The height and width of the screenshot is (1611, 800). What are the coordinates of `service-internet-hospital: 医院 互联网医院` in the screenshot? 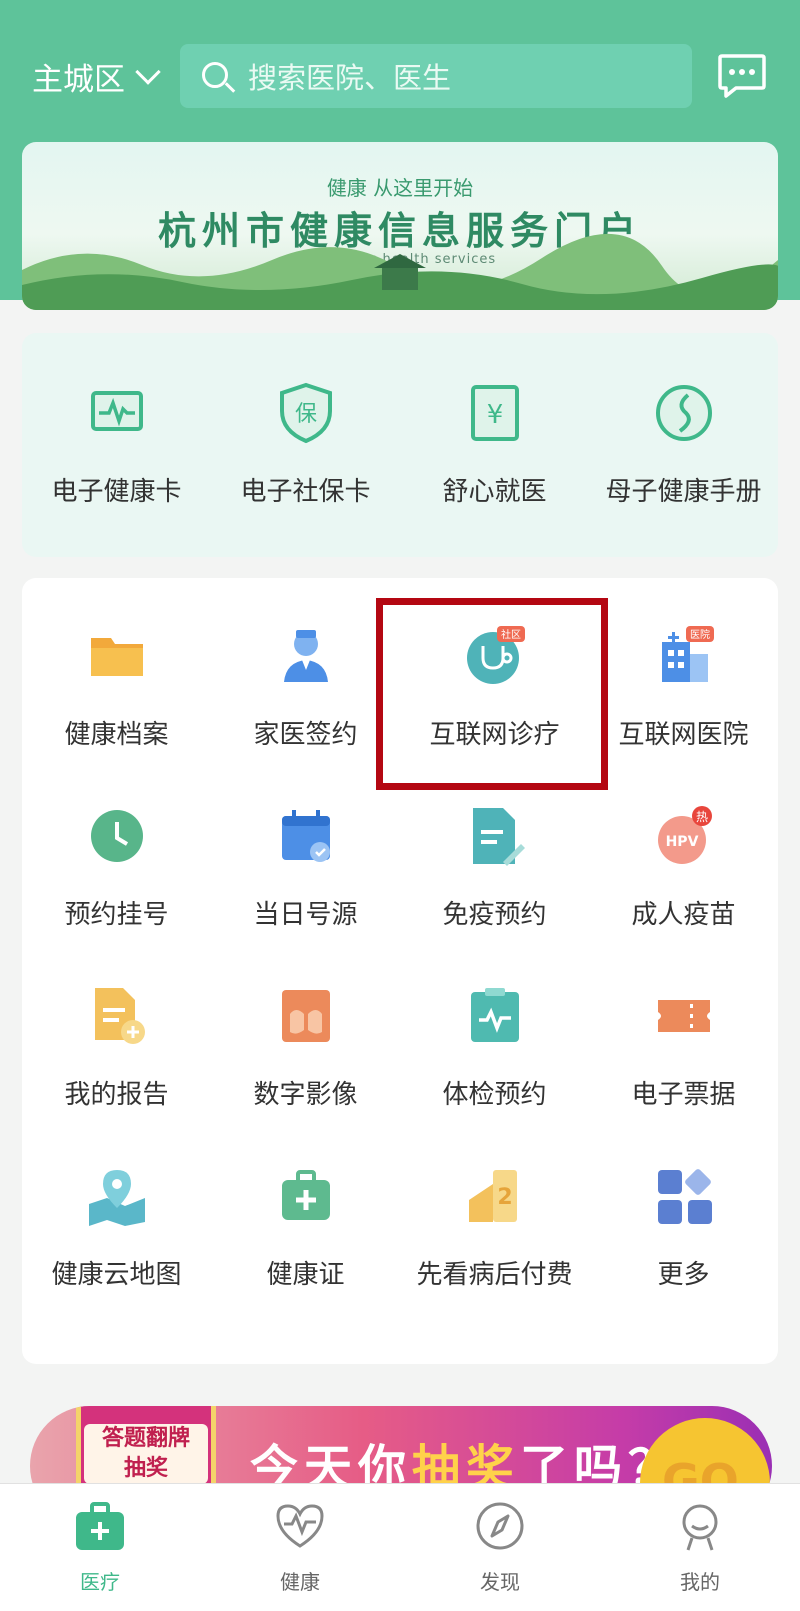 It's located at (683, 687).